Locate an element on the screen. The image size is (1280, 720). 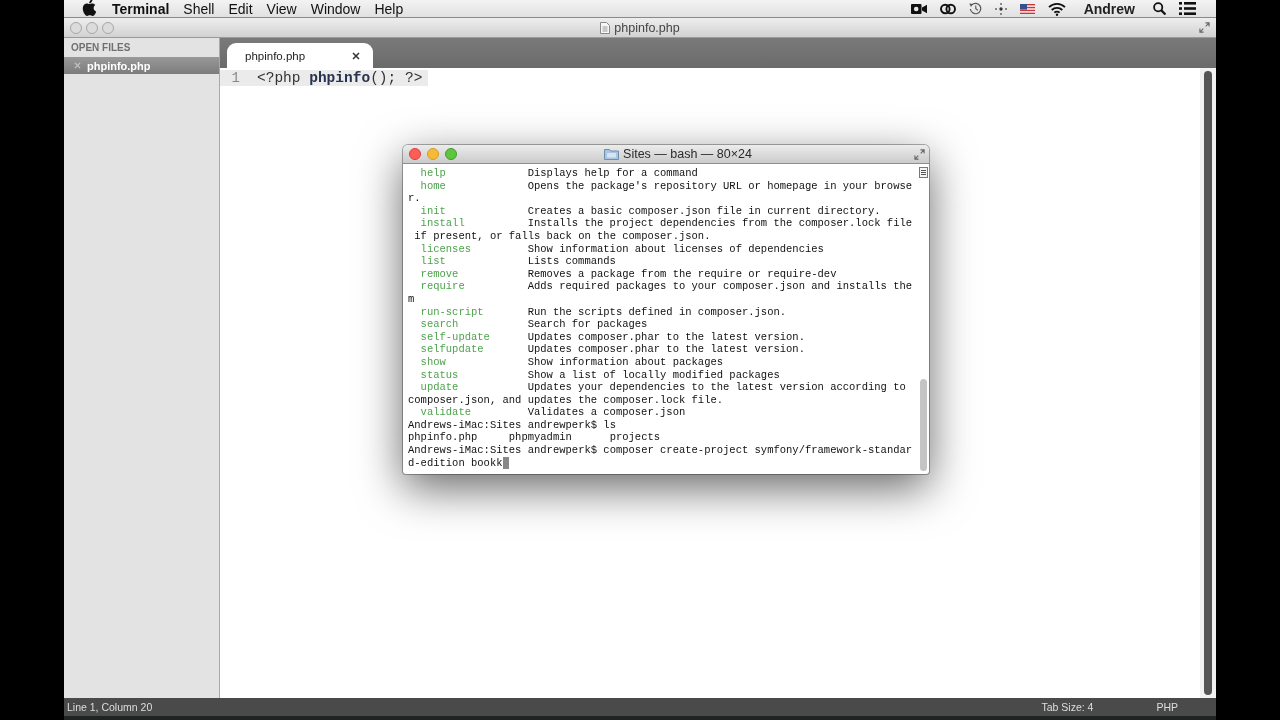
terminal-line: if present, or falls back on the composer.json. is located at coordinates (562, 236).